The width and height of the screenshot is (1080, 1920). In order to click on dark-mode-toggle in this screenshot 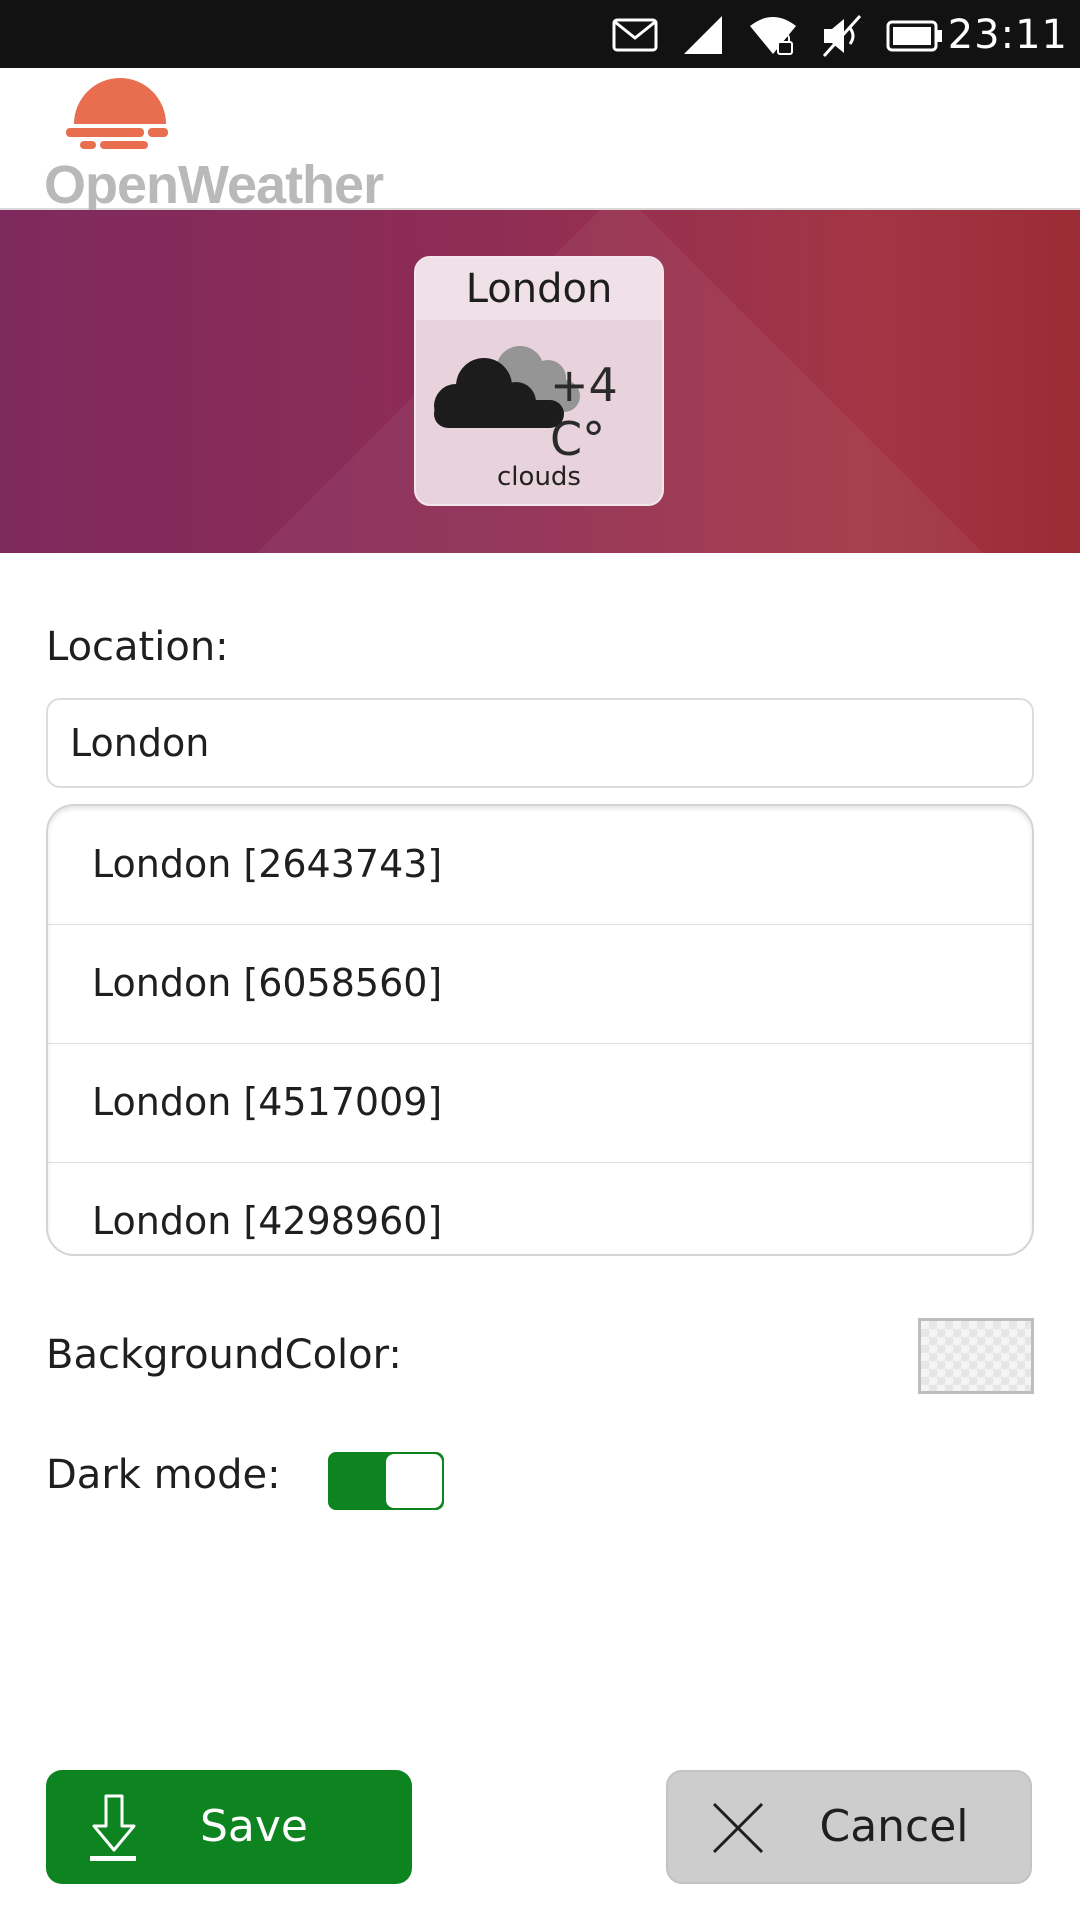, I will do `click(386, 1481)`.